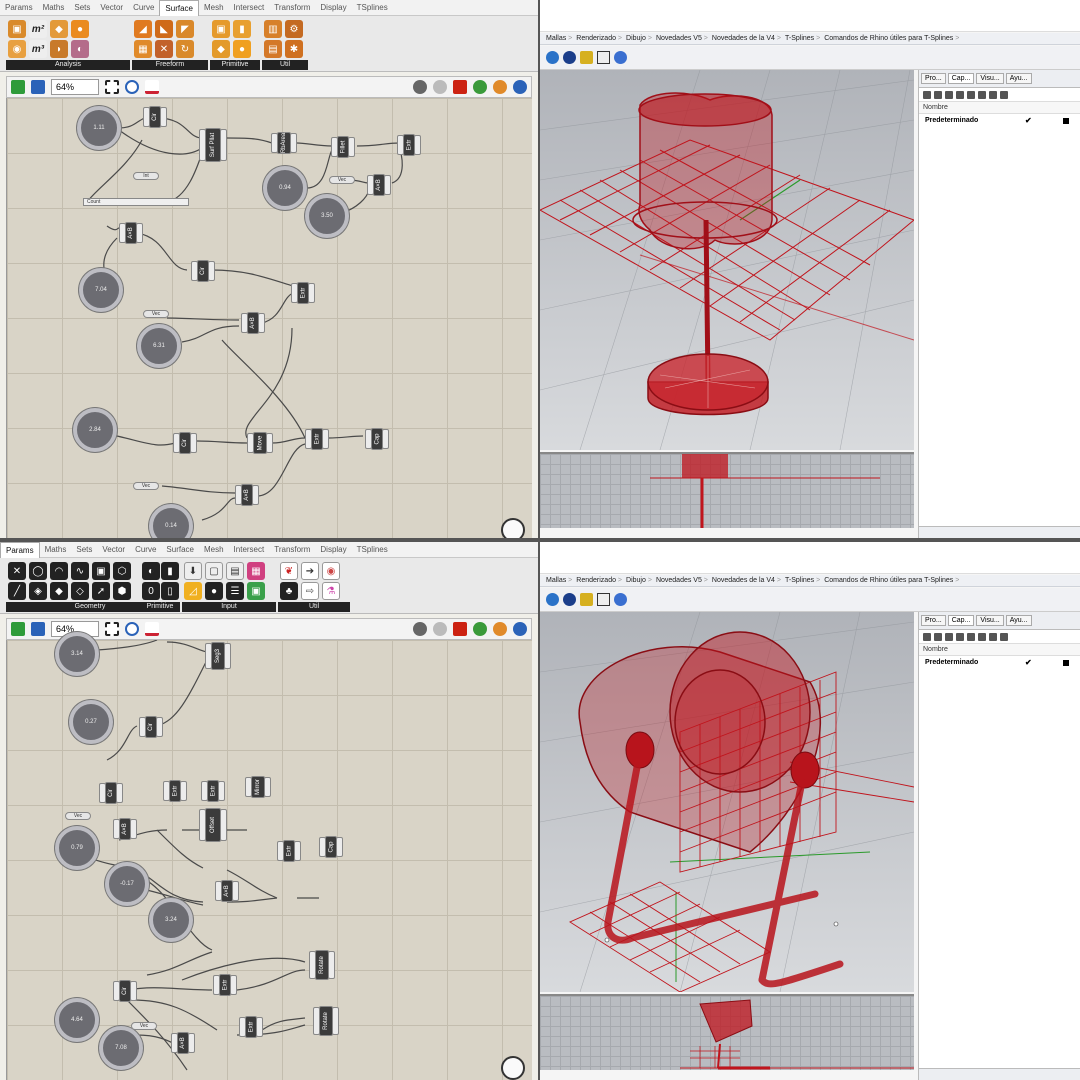  I want to click on panel-scrollbar, so click(999, 532).